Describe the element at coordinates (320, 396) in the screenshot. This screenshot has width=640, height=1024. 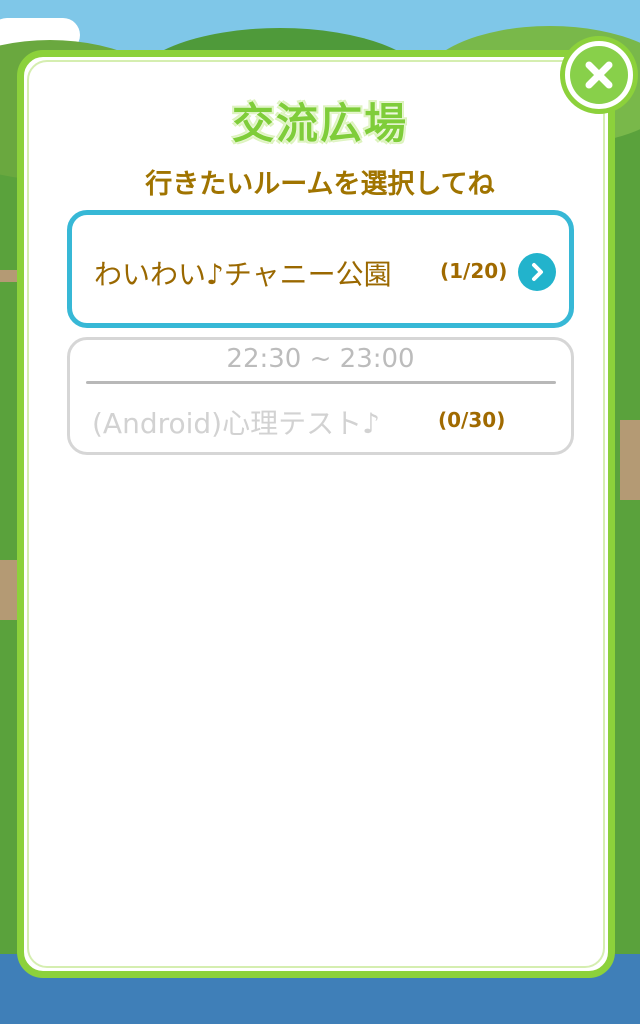
I see `room-card-disabled: 22:30 ~ 23:00 (Android)心理テスト♪ (0/30)` at that location.